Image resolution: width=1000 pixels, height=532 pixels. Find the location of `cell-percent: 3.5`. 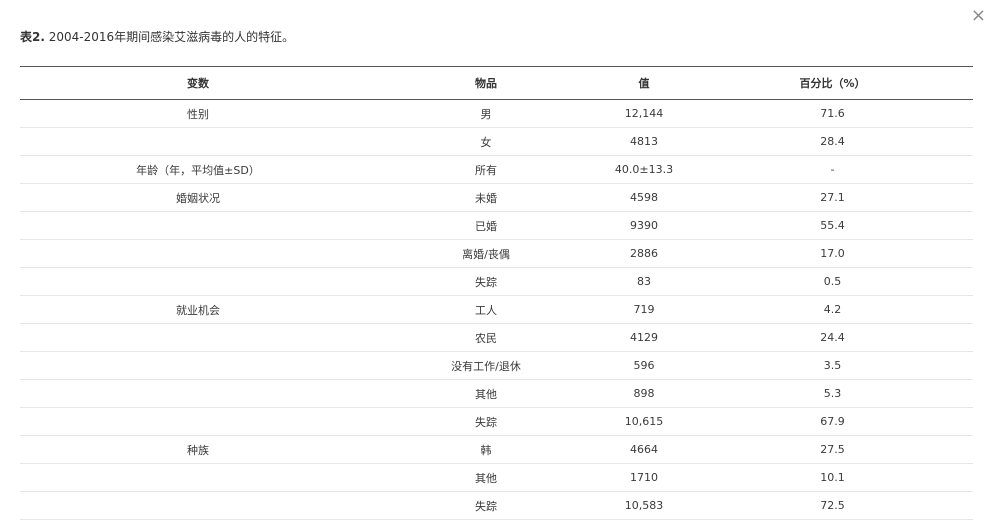

cell-percent: 3.5 is located at coordinates (832, 365).